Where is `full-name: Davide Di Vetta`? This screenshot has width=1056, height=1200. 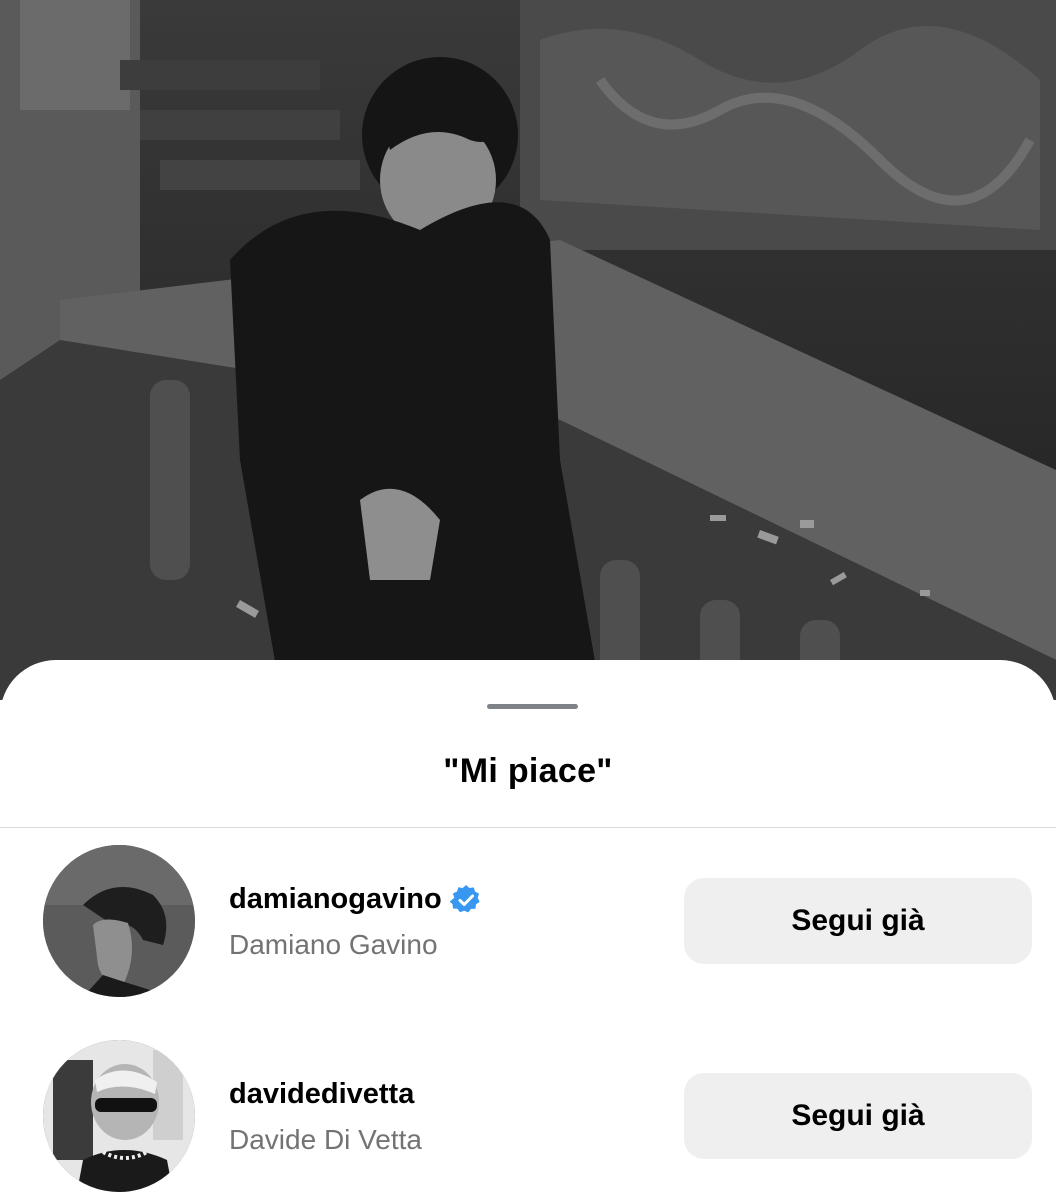 full-name: Davide Di Vetta is located at coordinates (325, 1139).